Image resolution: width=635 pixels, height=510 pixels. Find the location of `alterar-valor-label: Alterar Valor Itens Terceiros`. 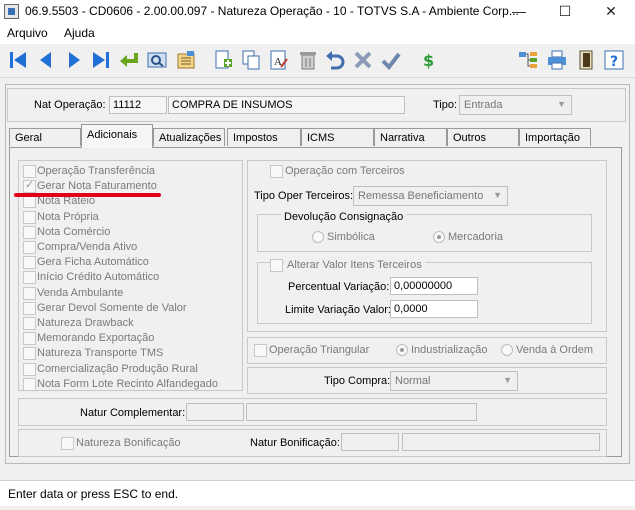

alterar-valor-label: Alterar Valor Itens Terceiros is located at coordinates (354, 265).